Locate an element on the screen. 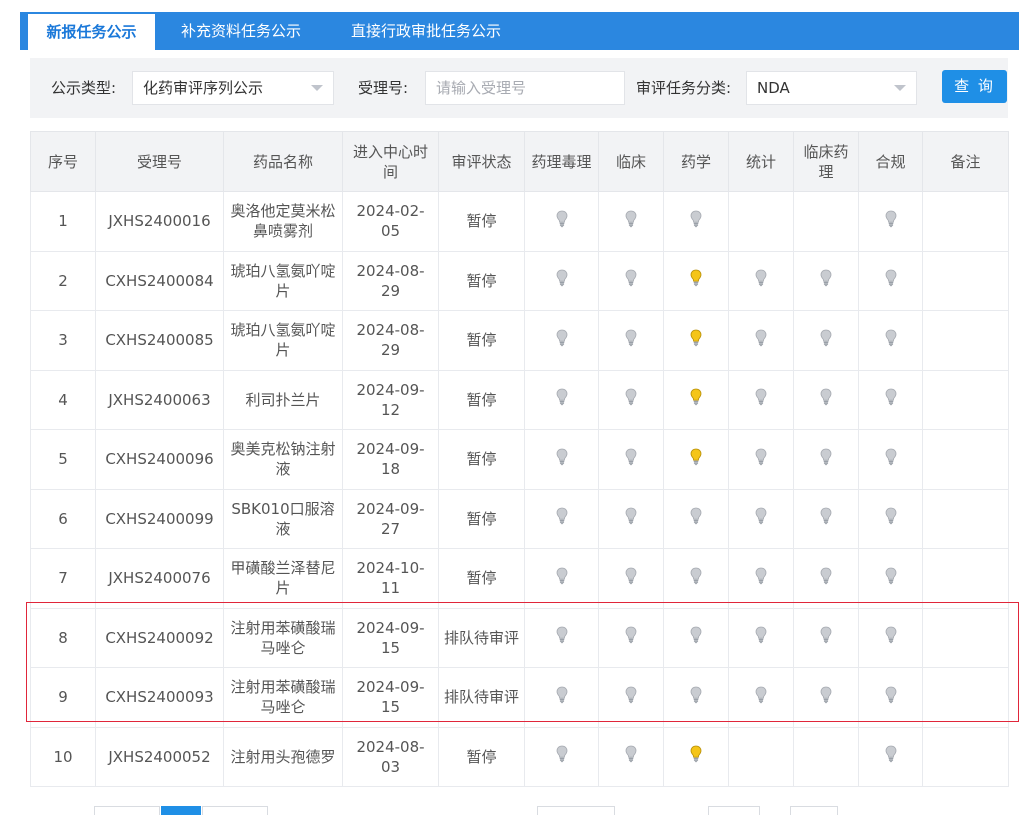 The image size is (1024, 815). search-button: 查 询 is located at coordinates (974, 86).